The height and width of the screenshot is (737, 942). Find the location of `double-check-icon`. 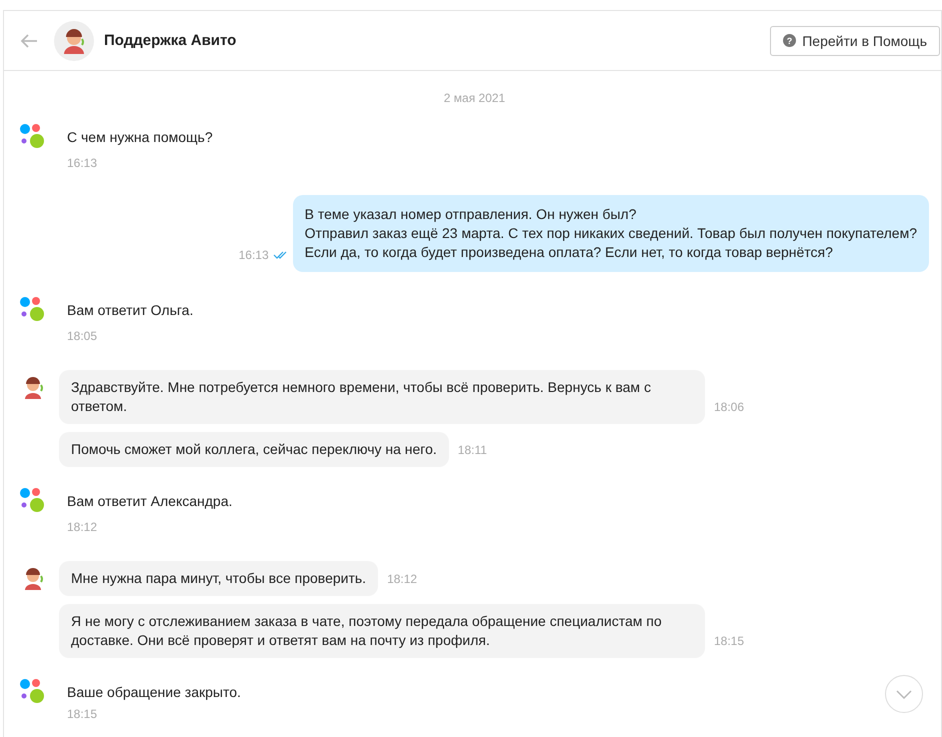

double-check-icon is located at coordinates (279, 255).